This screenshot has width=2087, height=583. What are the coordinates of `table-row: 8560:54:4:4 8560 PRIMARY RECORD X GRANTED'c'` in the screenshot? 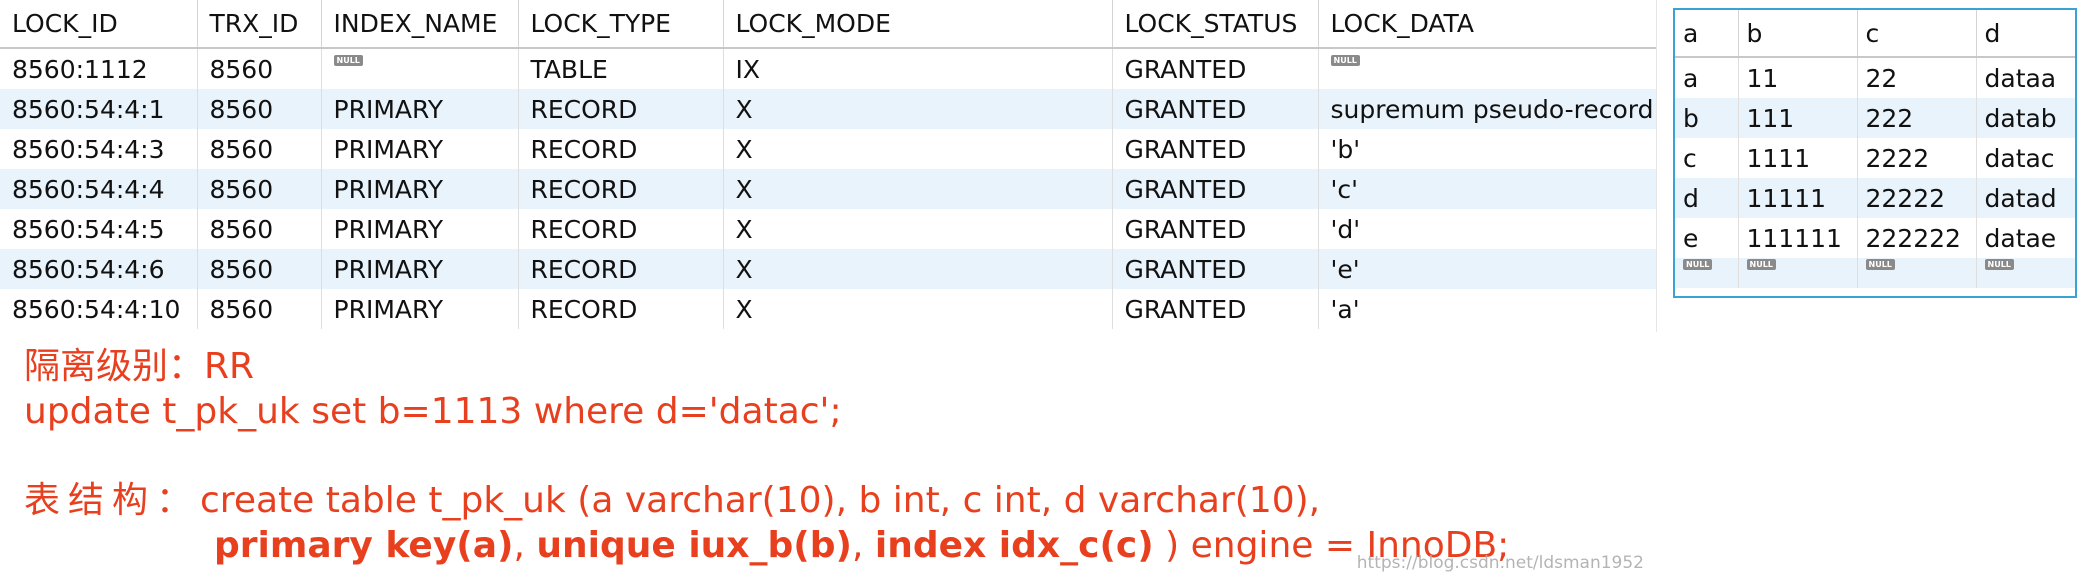 It's located at (828, 189).